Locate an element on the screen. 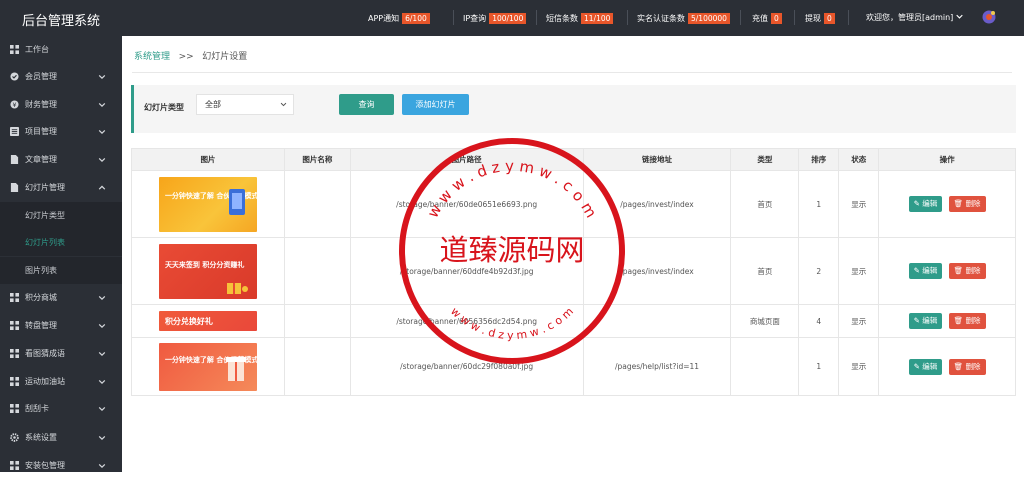 The image size is (1024, 479). banner-thumbnail: 积分兑换好礼 is located at coordinates (207, 321).